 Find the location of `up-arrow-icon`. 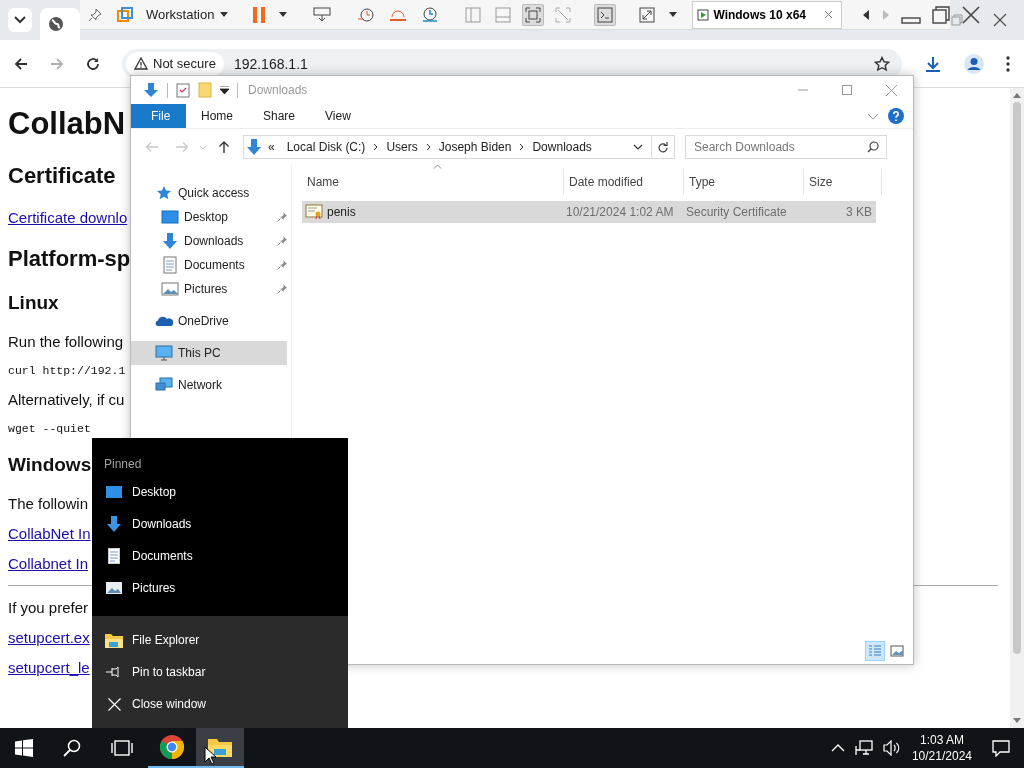

up-arrow-icon is located at coordinates (224, 147).